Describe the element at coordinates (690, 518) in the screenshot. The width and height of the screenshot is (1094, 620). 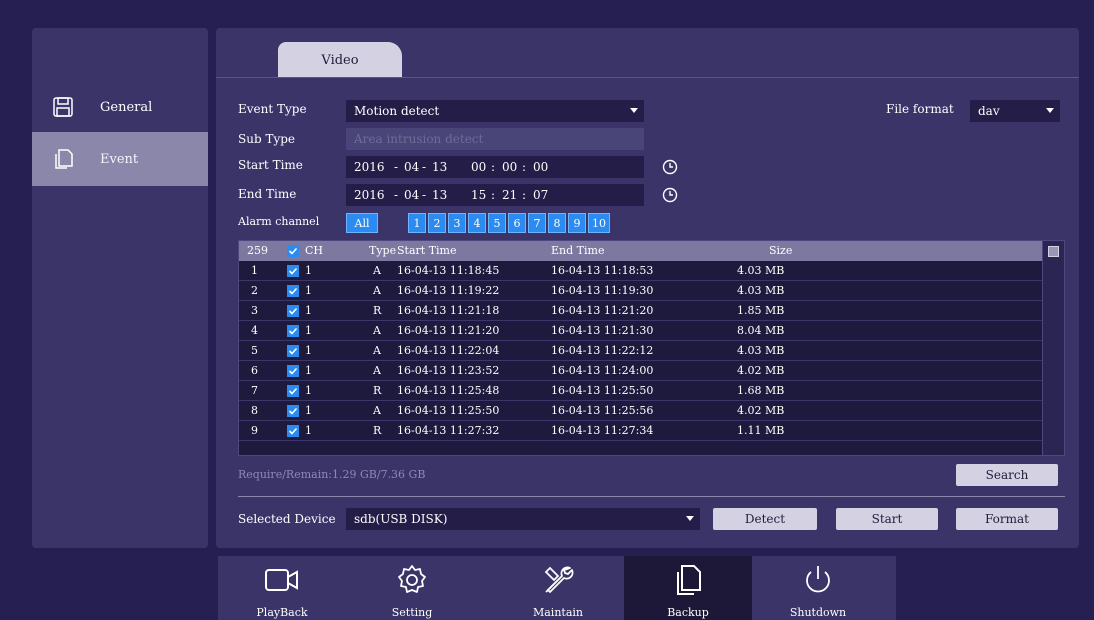
I see `chevron-down-icon` at that location.